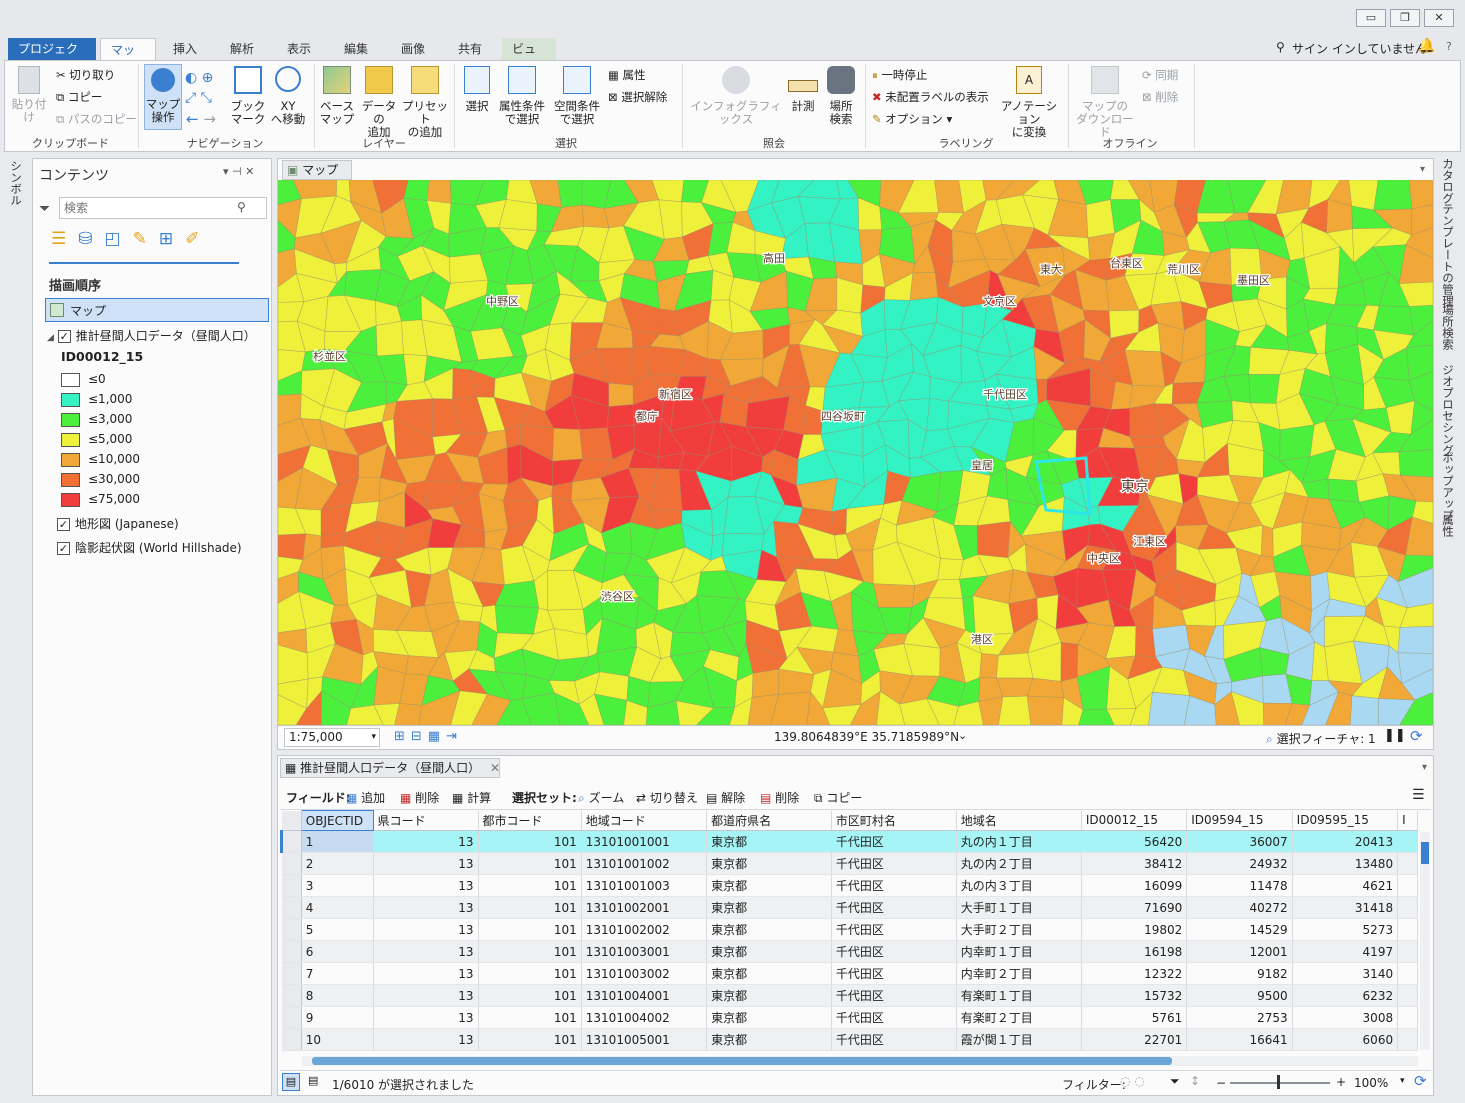 This screenshot has width=1465, height=1103. I want to click on table-cell: 丸の内２丁目, so click(1019, 863).